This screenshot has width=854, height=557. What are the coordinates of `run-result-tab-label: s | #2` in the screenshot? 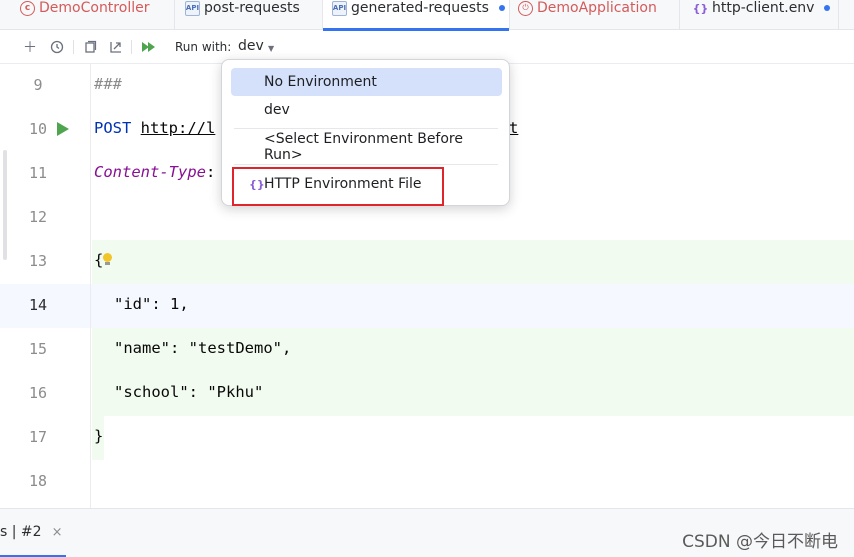 It's located at (21, 532).